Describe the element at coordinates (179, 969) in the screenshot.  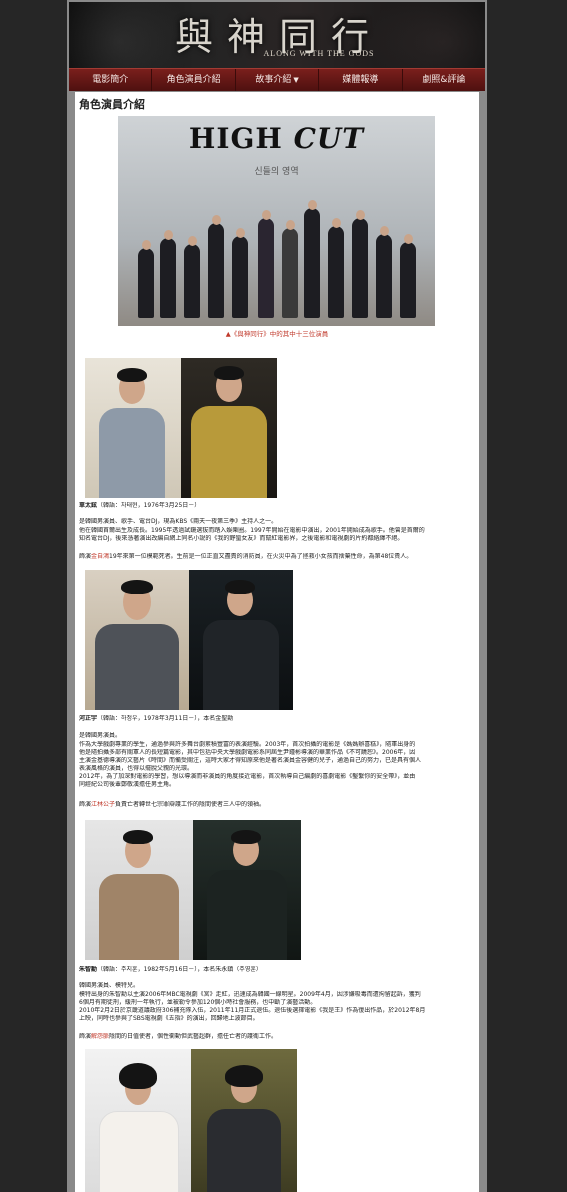
I see `actor-info: （韓語：주지훈，1982年5月16日－），本名朱永鎮（주영훈）` at that location.